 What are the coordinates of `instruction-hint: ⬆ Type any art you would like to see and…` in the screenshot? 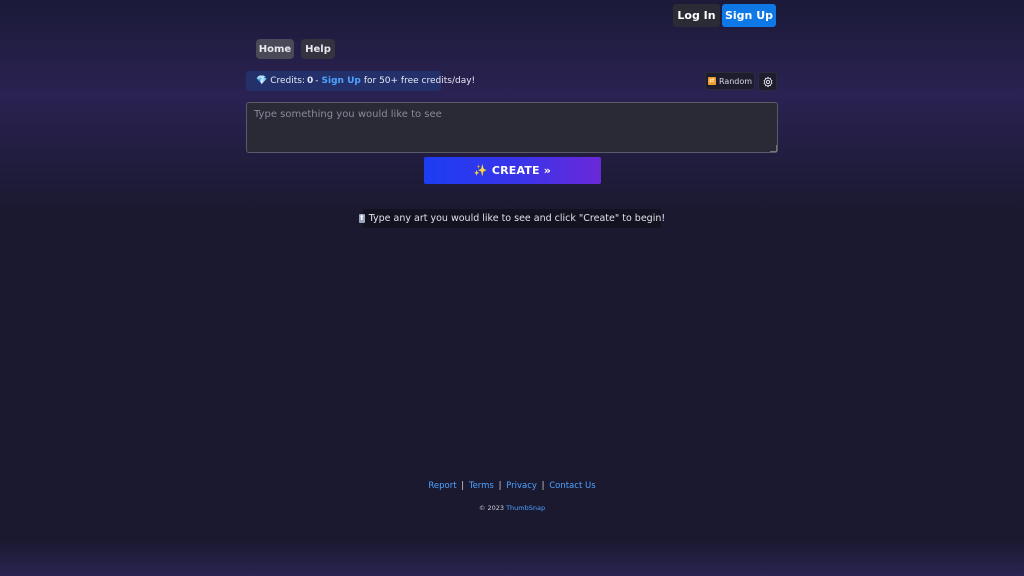 It's located at (511, 218).